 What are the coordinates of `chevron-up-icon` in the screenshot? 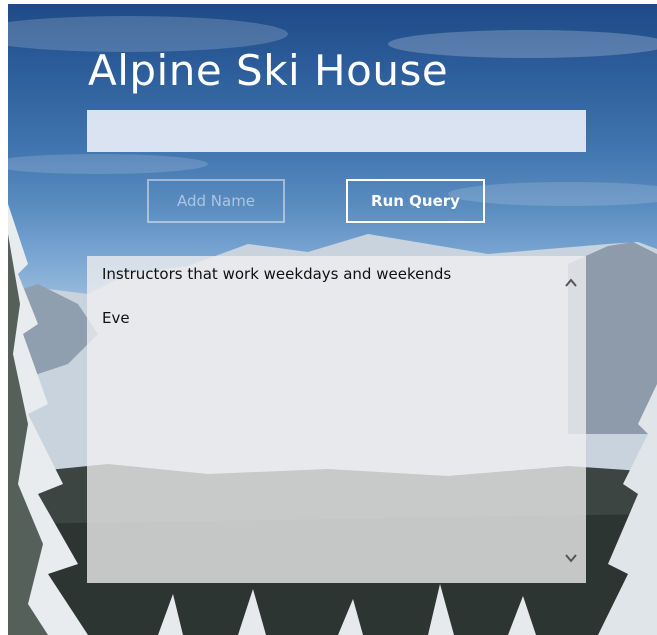 It's located at (571, 283).